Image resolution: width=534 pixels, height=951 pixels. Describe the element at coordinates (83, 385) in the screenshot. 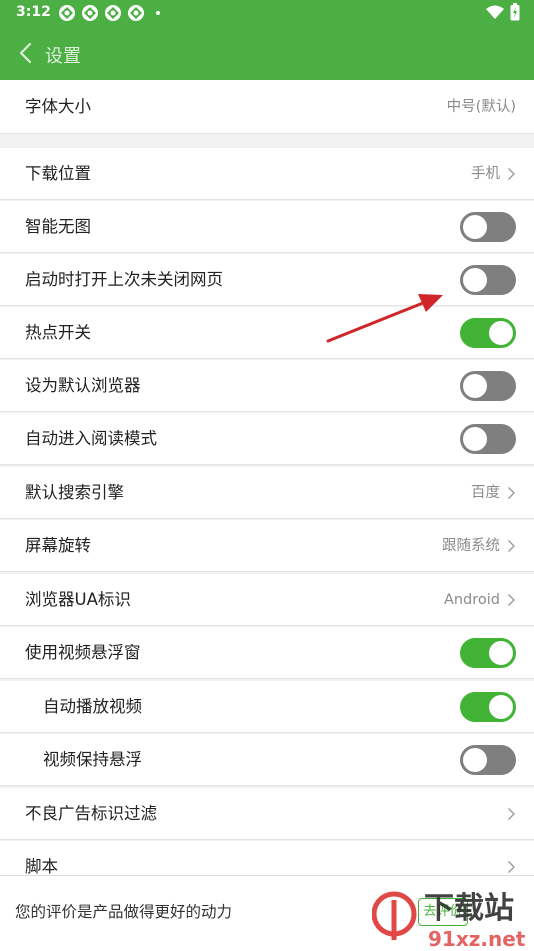

I see `setting-label: 设为默认浏览器` at that location.